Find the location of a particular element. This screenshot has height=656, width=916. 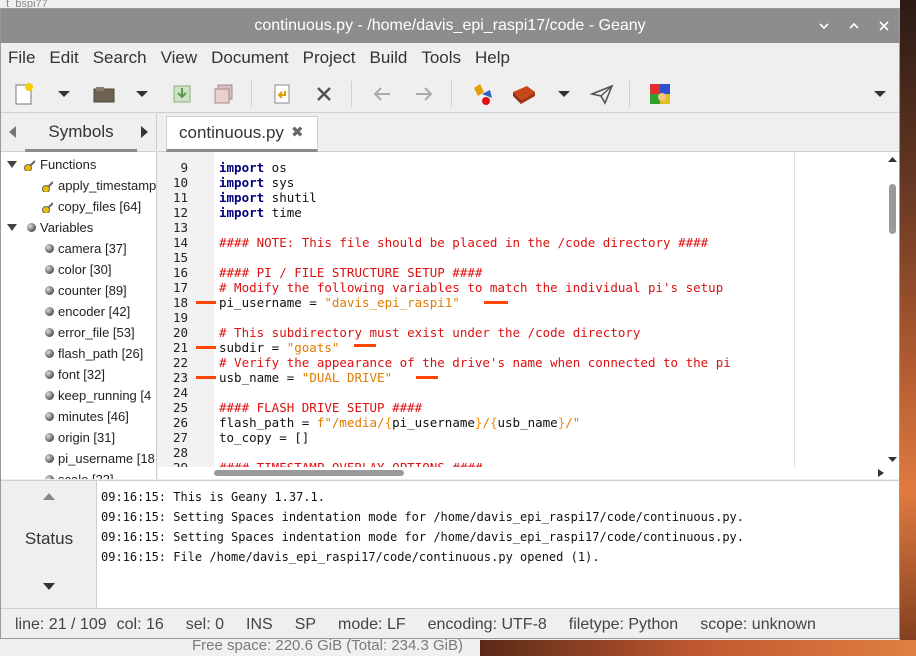

editor-horizontal-scrollbar is located at coordinates (528, 473).